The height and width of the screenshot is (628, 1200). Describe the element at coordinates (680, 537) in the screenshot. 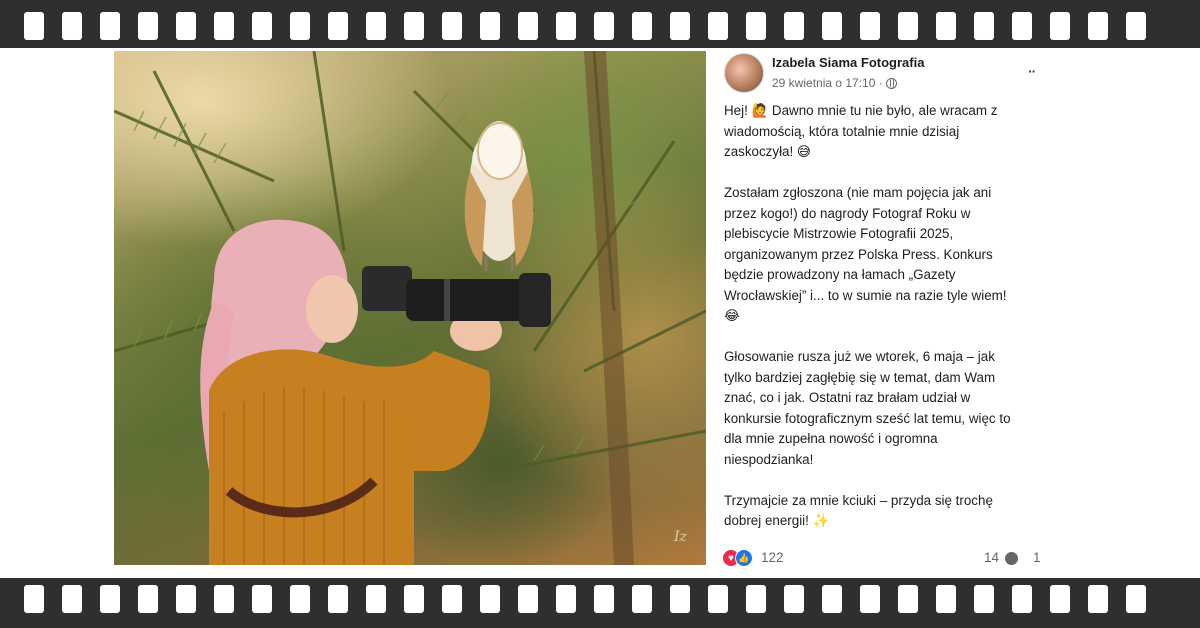

I see `svg-text: Iz` at that location.